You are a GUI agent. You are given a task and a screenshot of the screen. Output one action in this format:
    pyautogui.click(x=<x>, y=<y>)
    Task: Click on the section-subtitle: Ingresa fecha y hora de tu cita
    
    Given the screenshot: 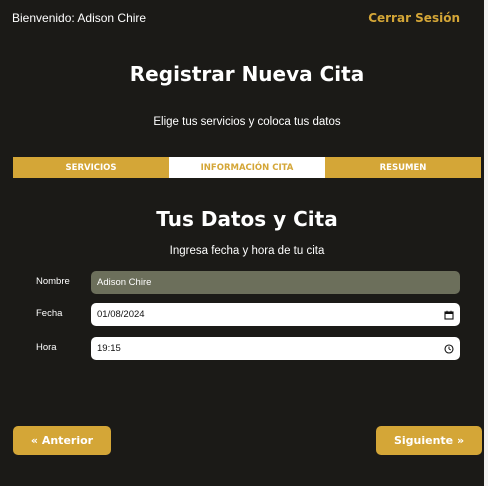 What is the action you would take?
    pyautogui.click(x=247, y=251)
    